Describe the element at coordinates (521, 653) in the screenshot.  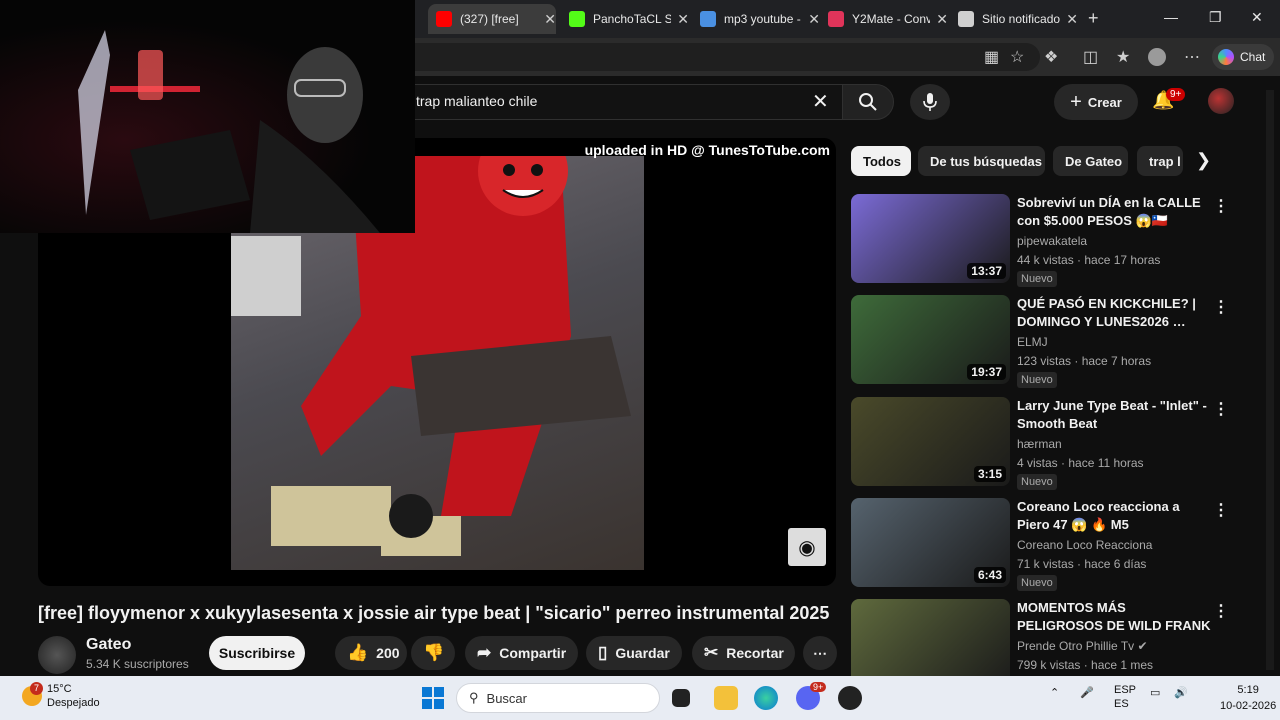
I see `share-button: ➦ Compartir` at that location.